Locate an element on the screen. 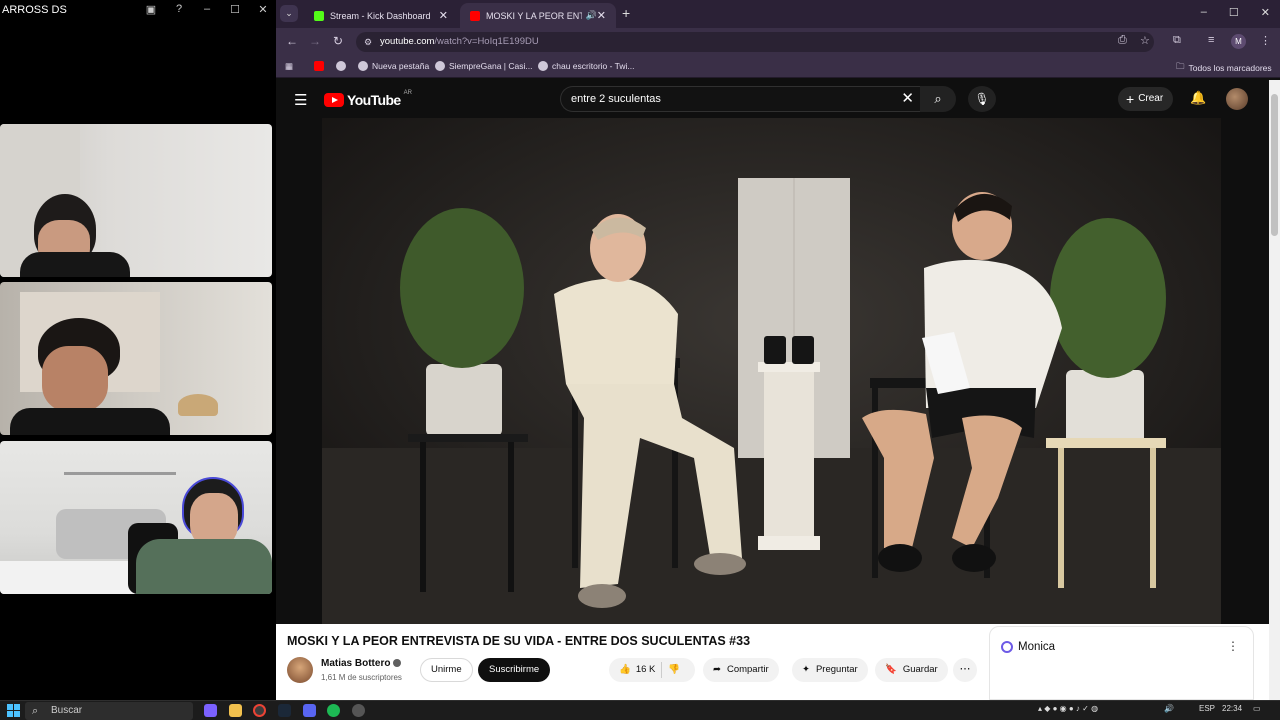  windows-taskbar: ⌕ Buscar ▴ ◆ ● ◉ ● ♪ ✓ ◍ 🔊 ESP 22:34 ▭ is located at coordinates (640, 710).